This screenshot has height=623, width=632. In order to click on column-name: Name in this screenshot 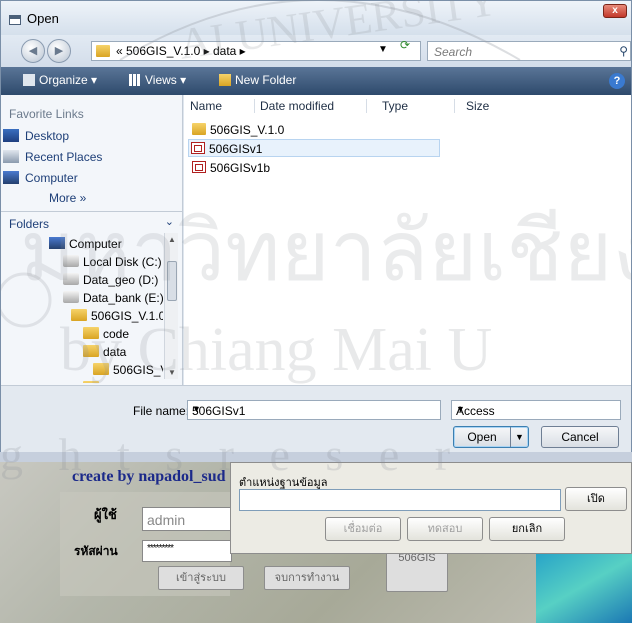, I will do `click(206, 106)`.